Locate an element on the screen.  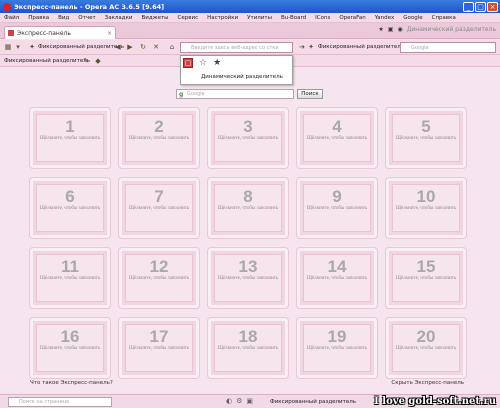
cell-number: 3 is located at coordinates (248, 126).